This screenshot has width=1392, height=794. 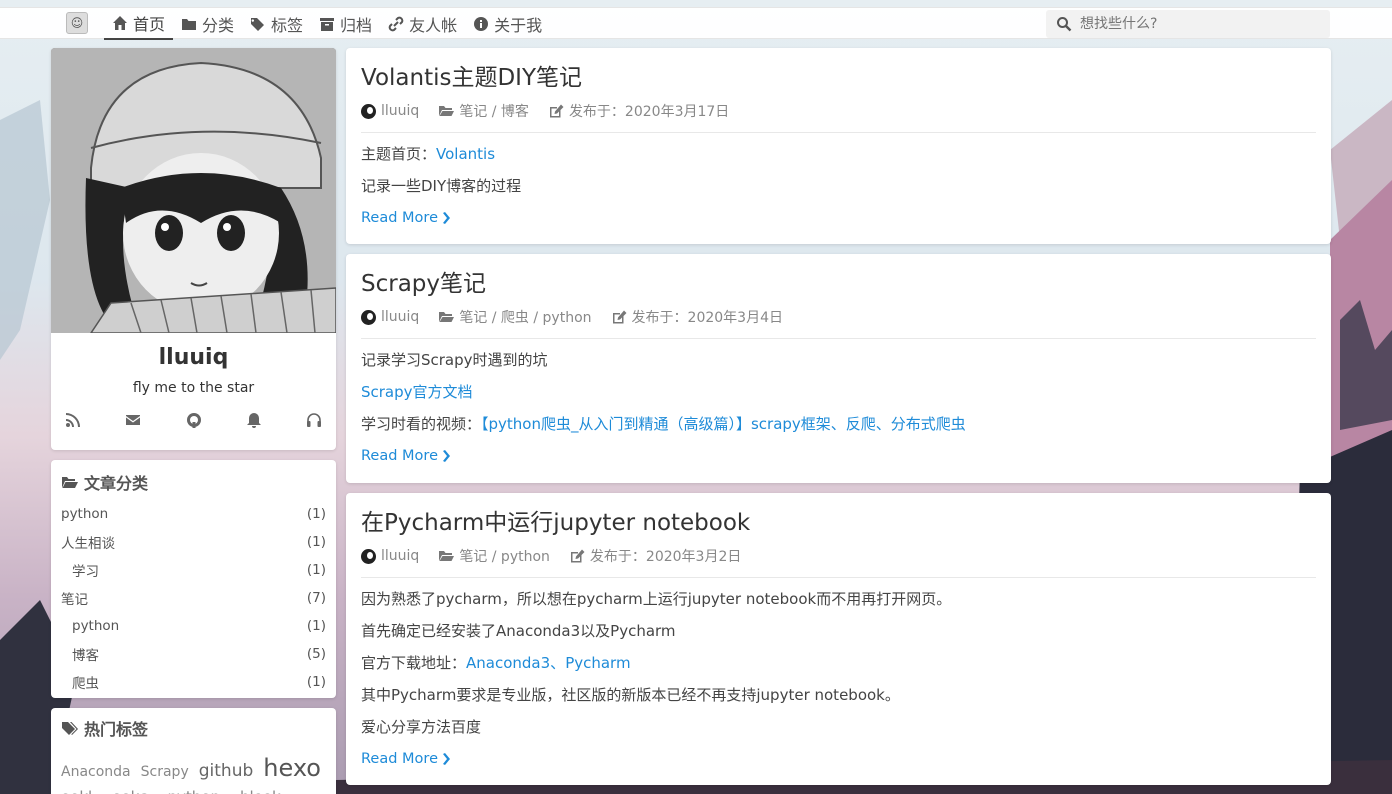 I want to click on post-category-text: 笔记 / python, so click(x=504, y=557).